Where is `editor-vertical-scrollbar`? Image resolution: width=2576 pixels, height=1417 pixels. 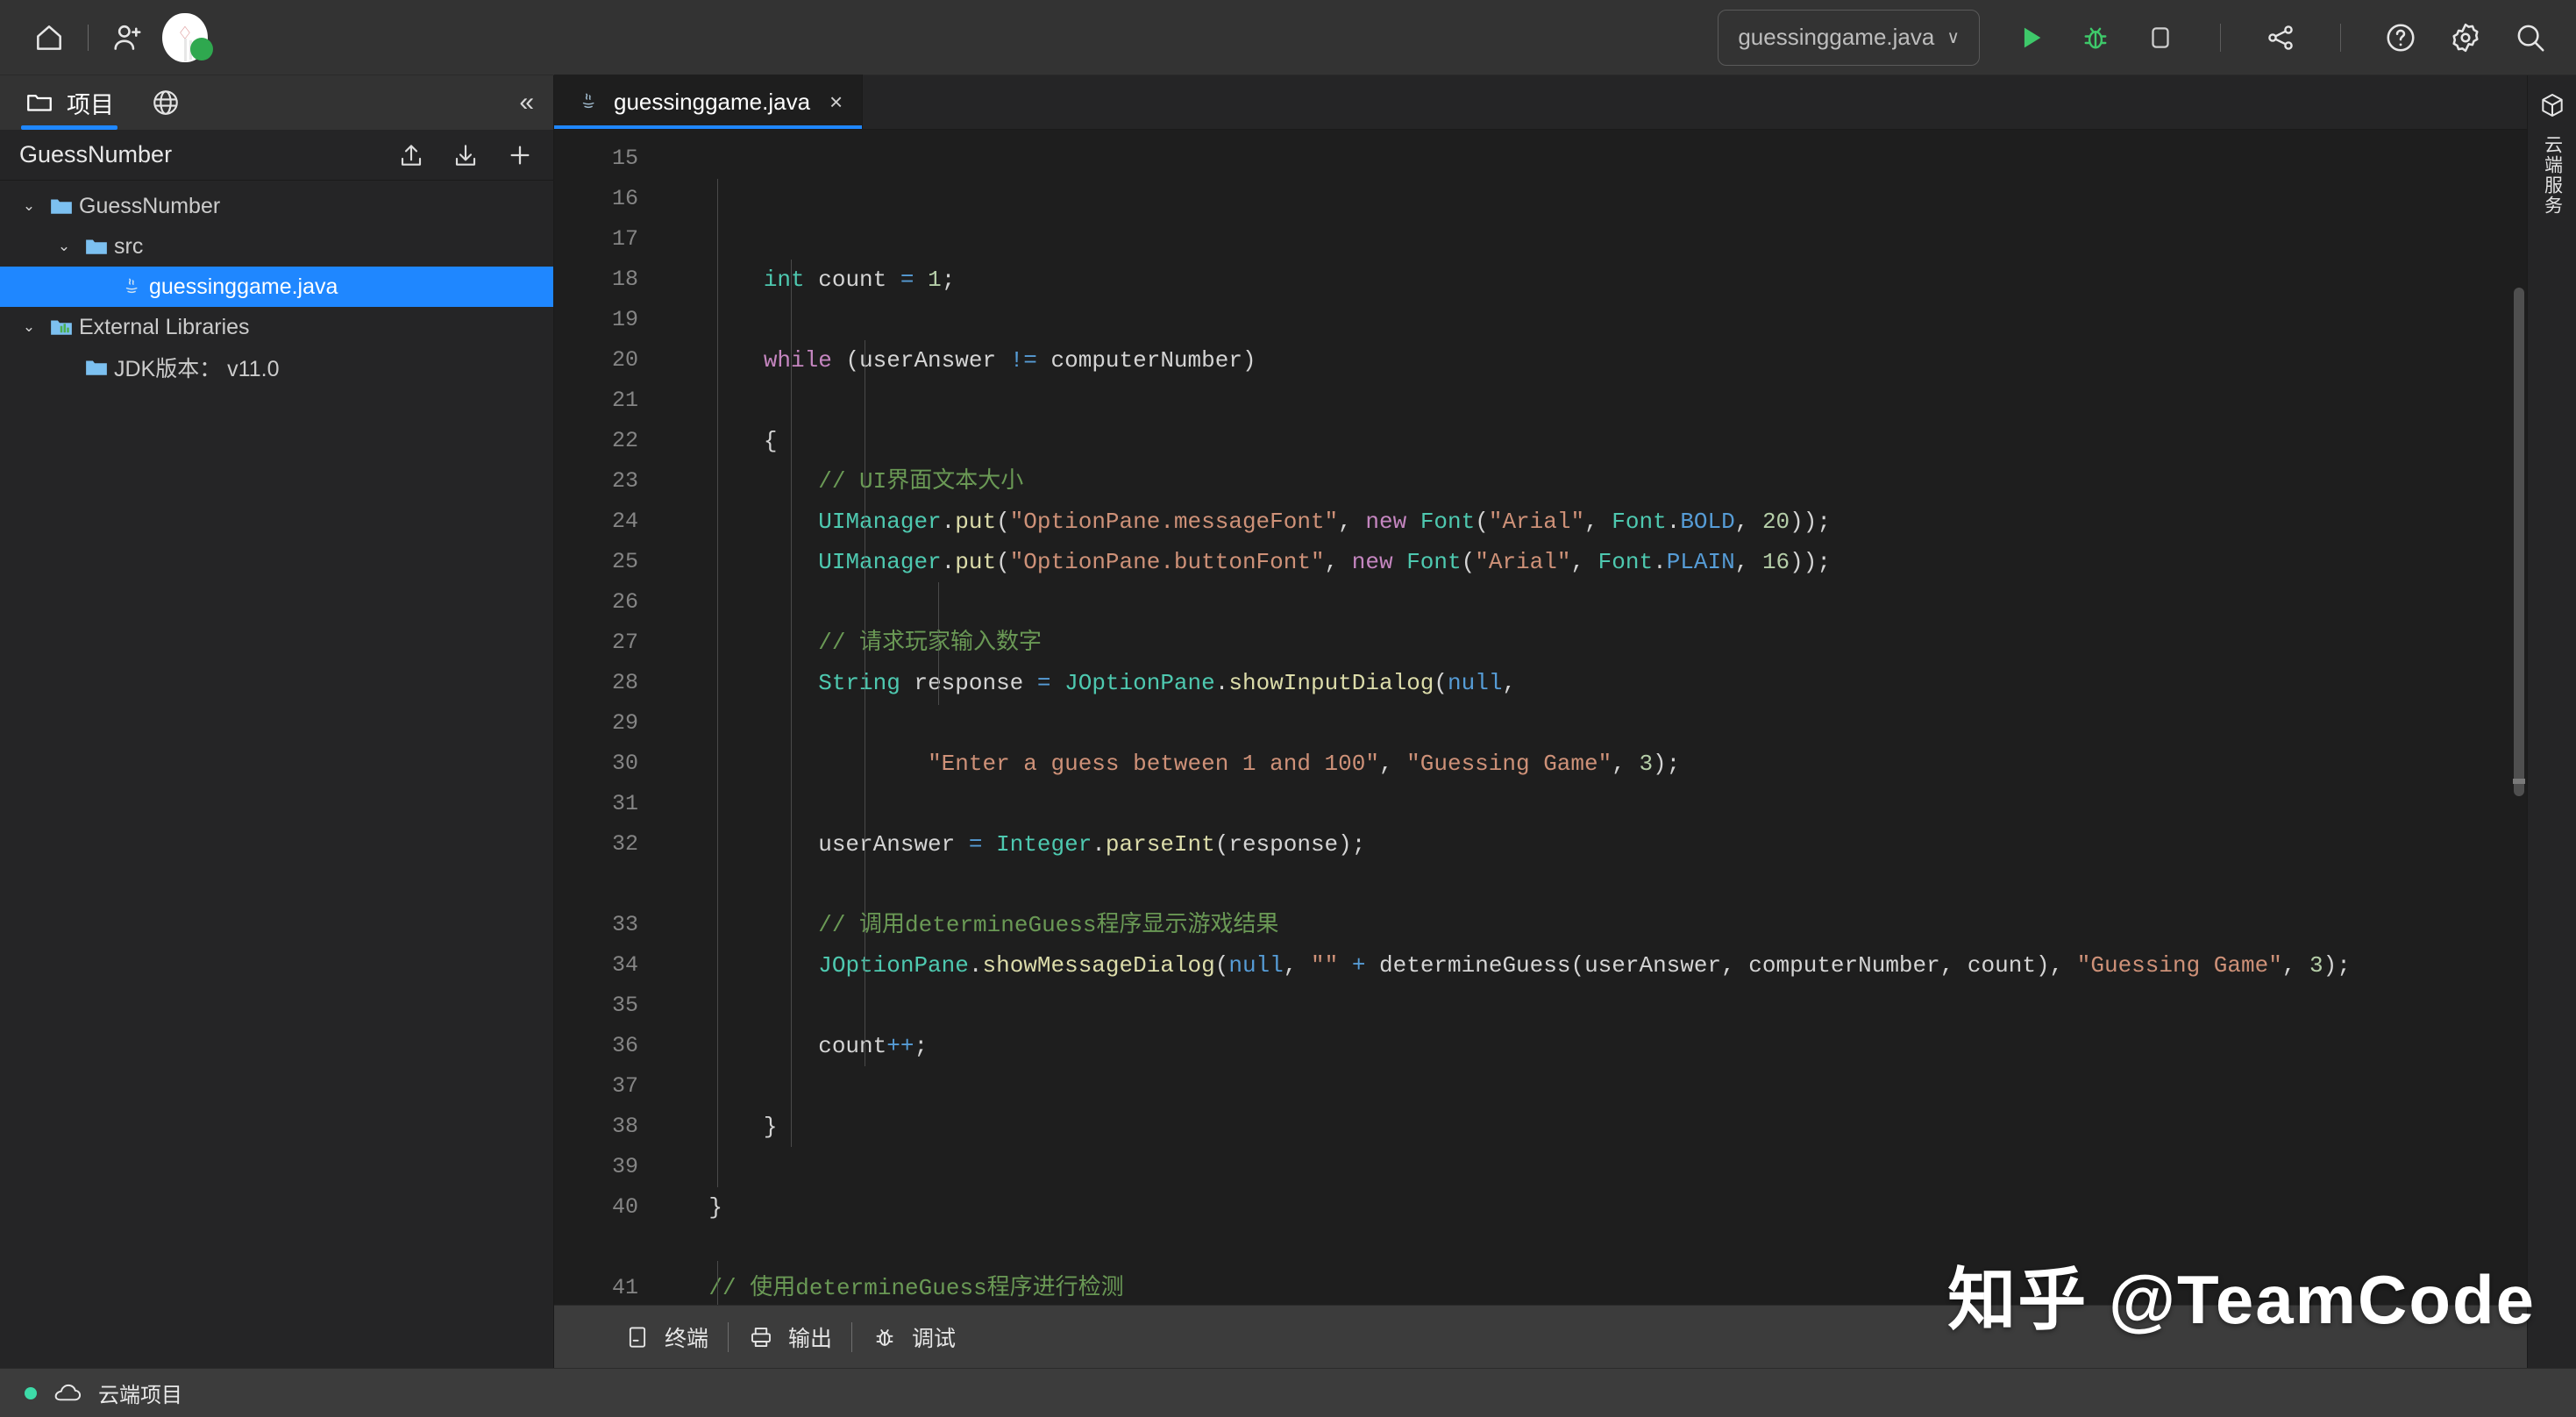 editor-vertical-scrollbar is located at coordinates (2519, 717).